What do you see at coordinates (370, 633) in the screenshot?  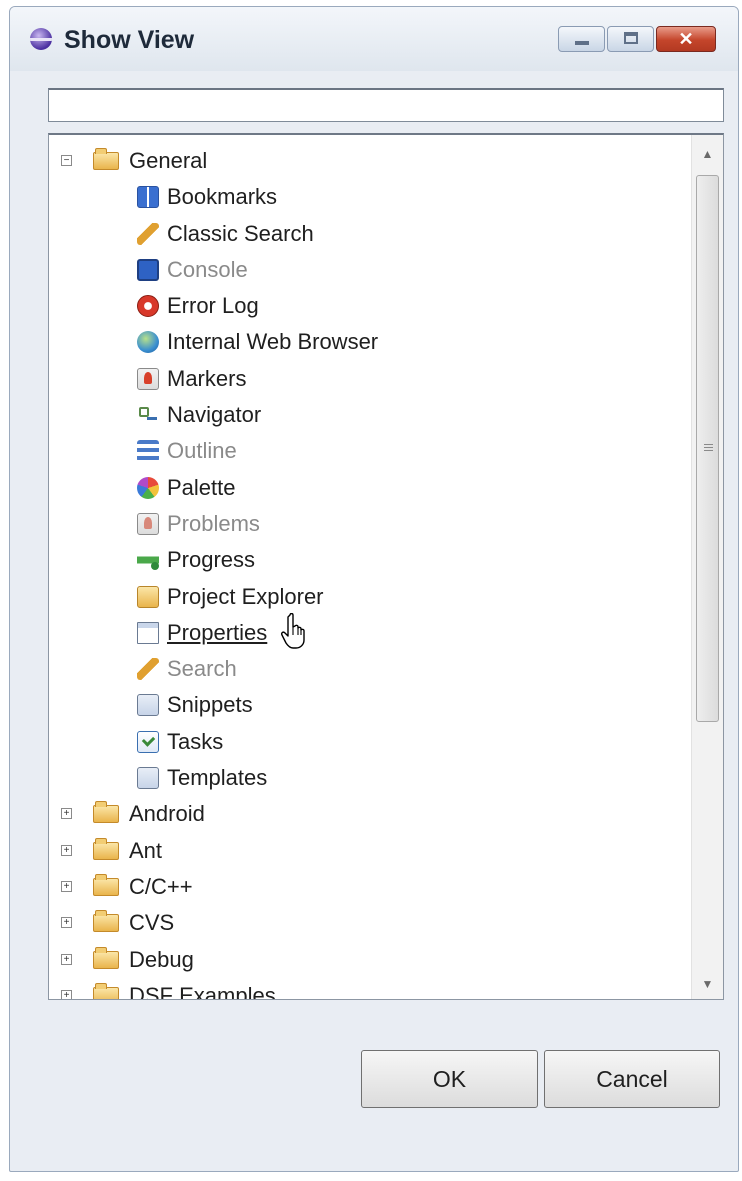 I see `tree-item-properties: Properties` at bounding box center [370, 633].